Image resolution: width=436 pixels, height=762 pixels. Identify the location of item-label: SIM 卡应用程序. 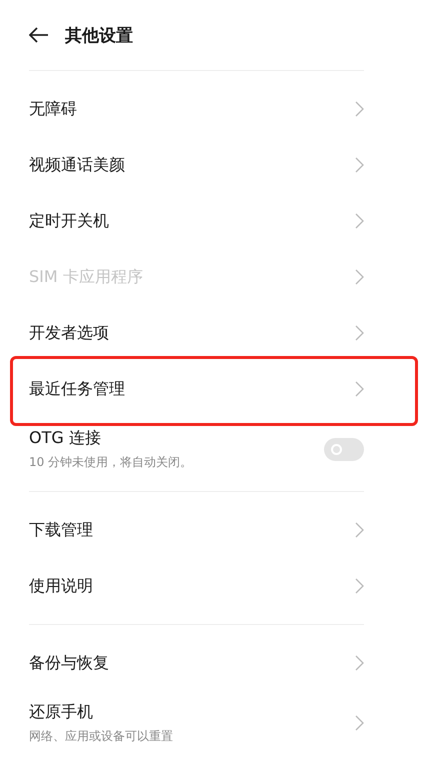
(86, 277).